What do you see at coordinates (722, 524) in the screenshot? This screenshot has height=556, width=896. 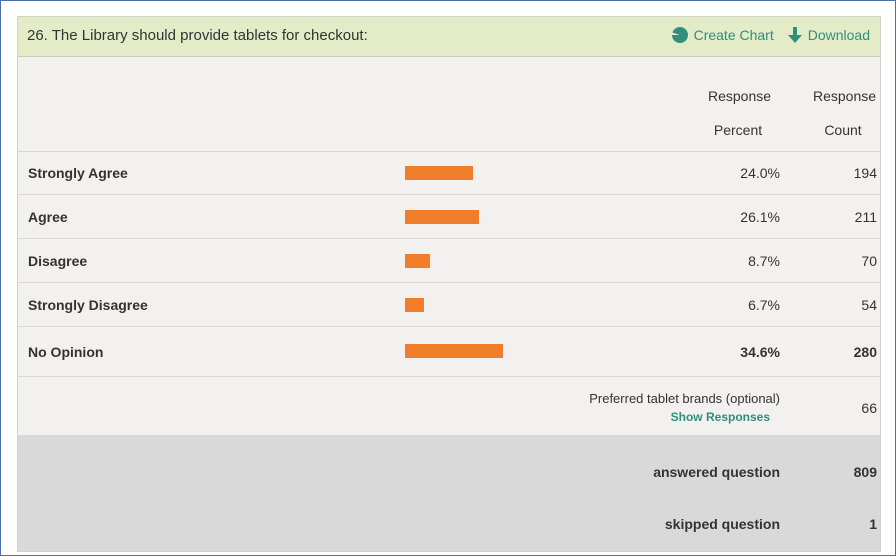 I see `skipped-label: skipped question` at bounding box center [722, 524].